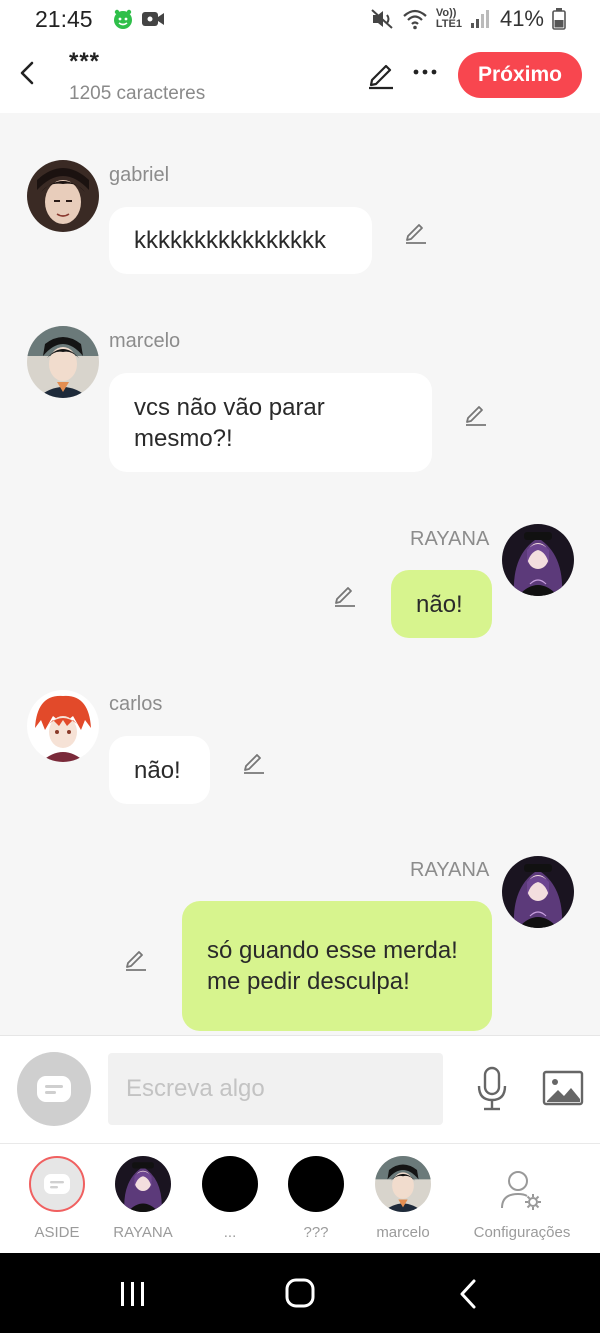  What do you see at coordinates (448, 24) in the screenshot?
I see `volte-label-bottom: LTE1` at bounding box center [448, 24].